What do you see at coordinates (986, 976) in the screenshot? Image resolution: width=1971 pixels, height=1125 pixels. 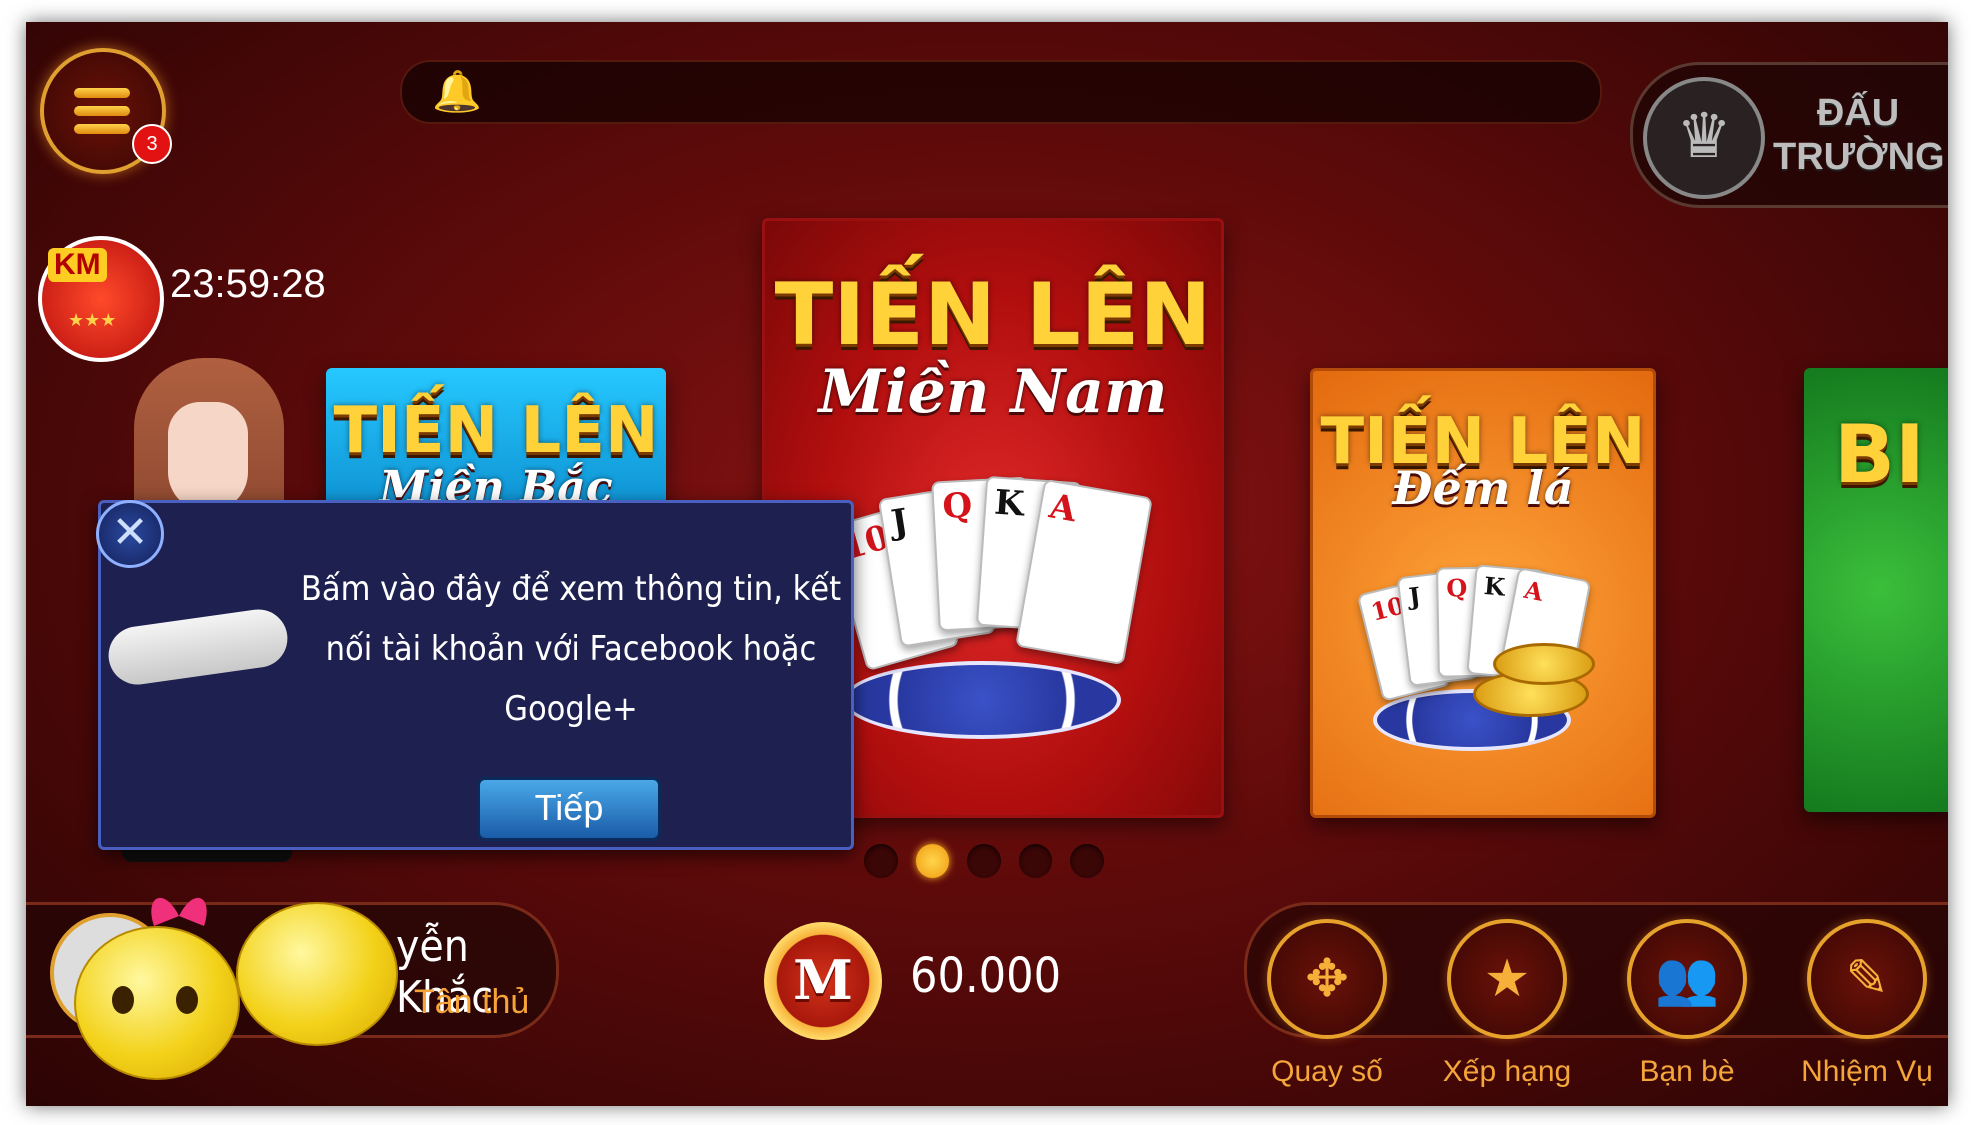 I see `coin-balance: 60.000` at bounding box center [986, 976].